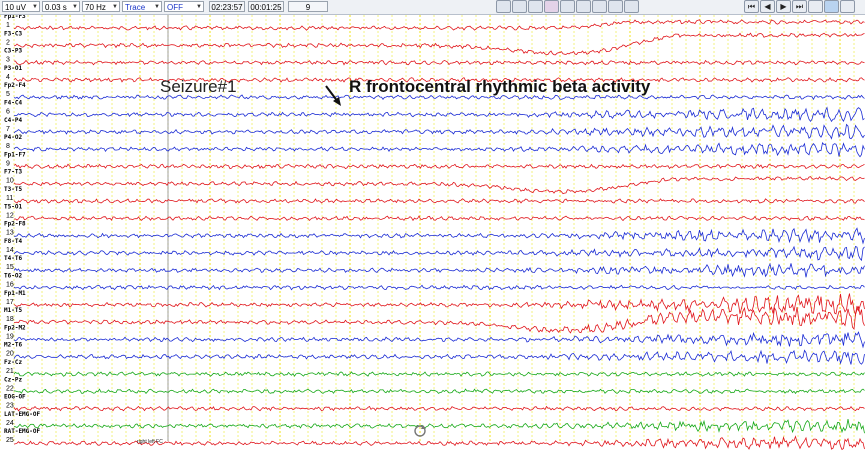 The height and width of the screenshot is (451, 865). What do you see at coordinates (15, 397) in the screenshot?
I see `channel-label: EOG-OF` at bounding box center [15, 397].